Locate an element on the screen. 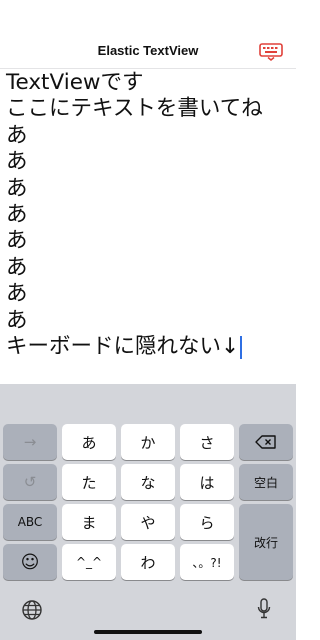 This screenshot has height=640, width=320. undo-key: ↺ is located at coordinates (30, 482).